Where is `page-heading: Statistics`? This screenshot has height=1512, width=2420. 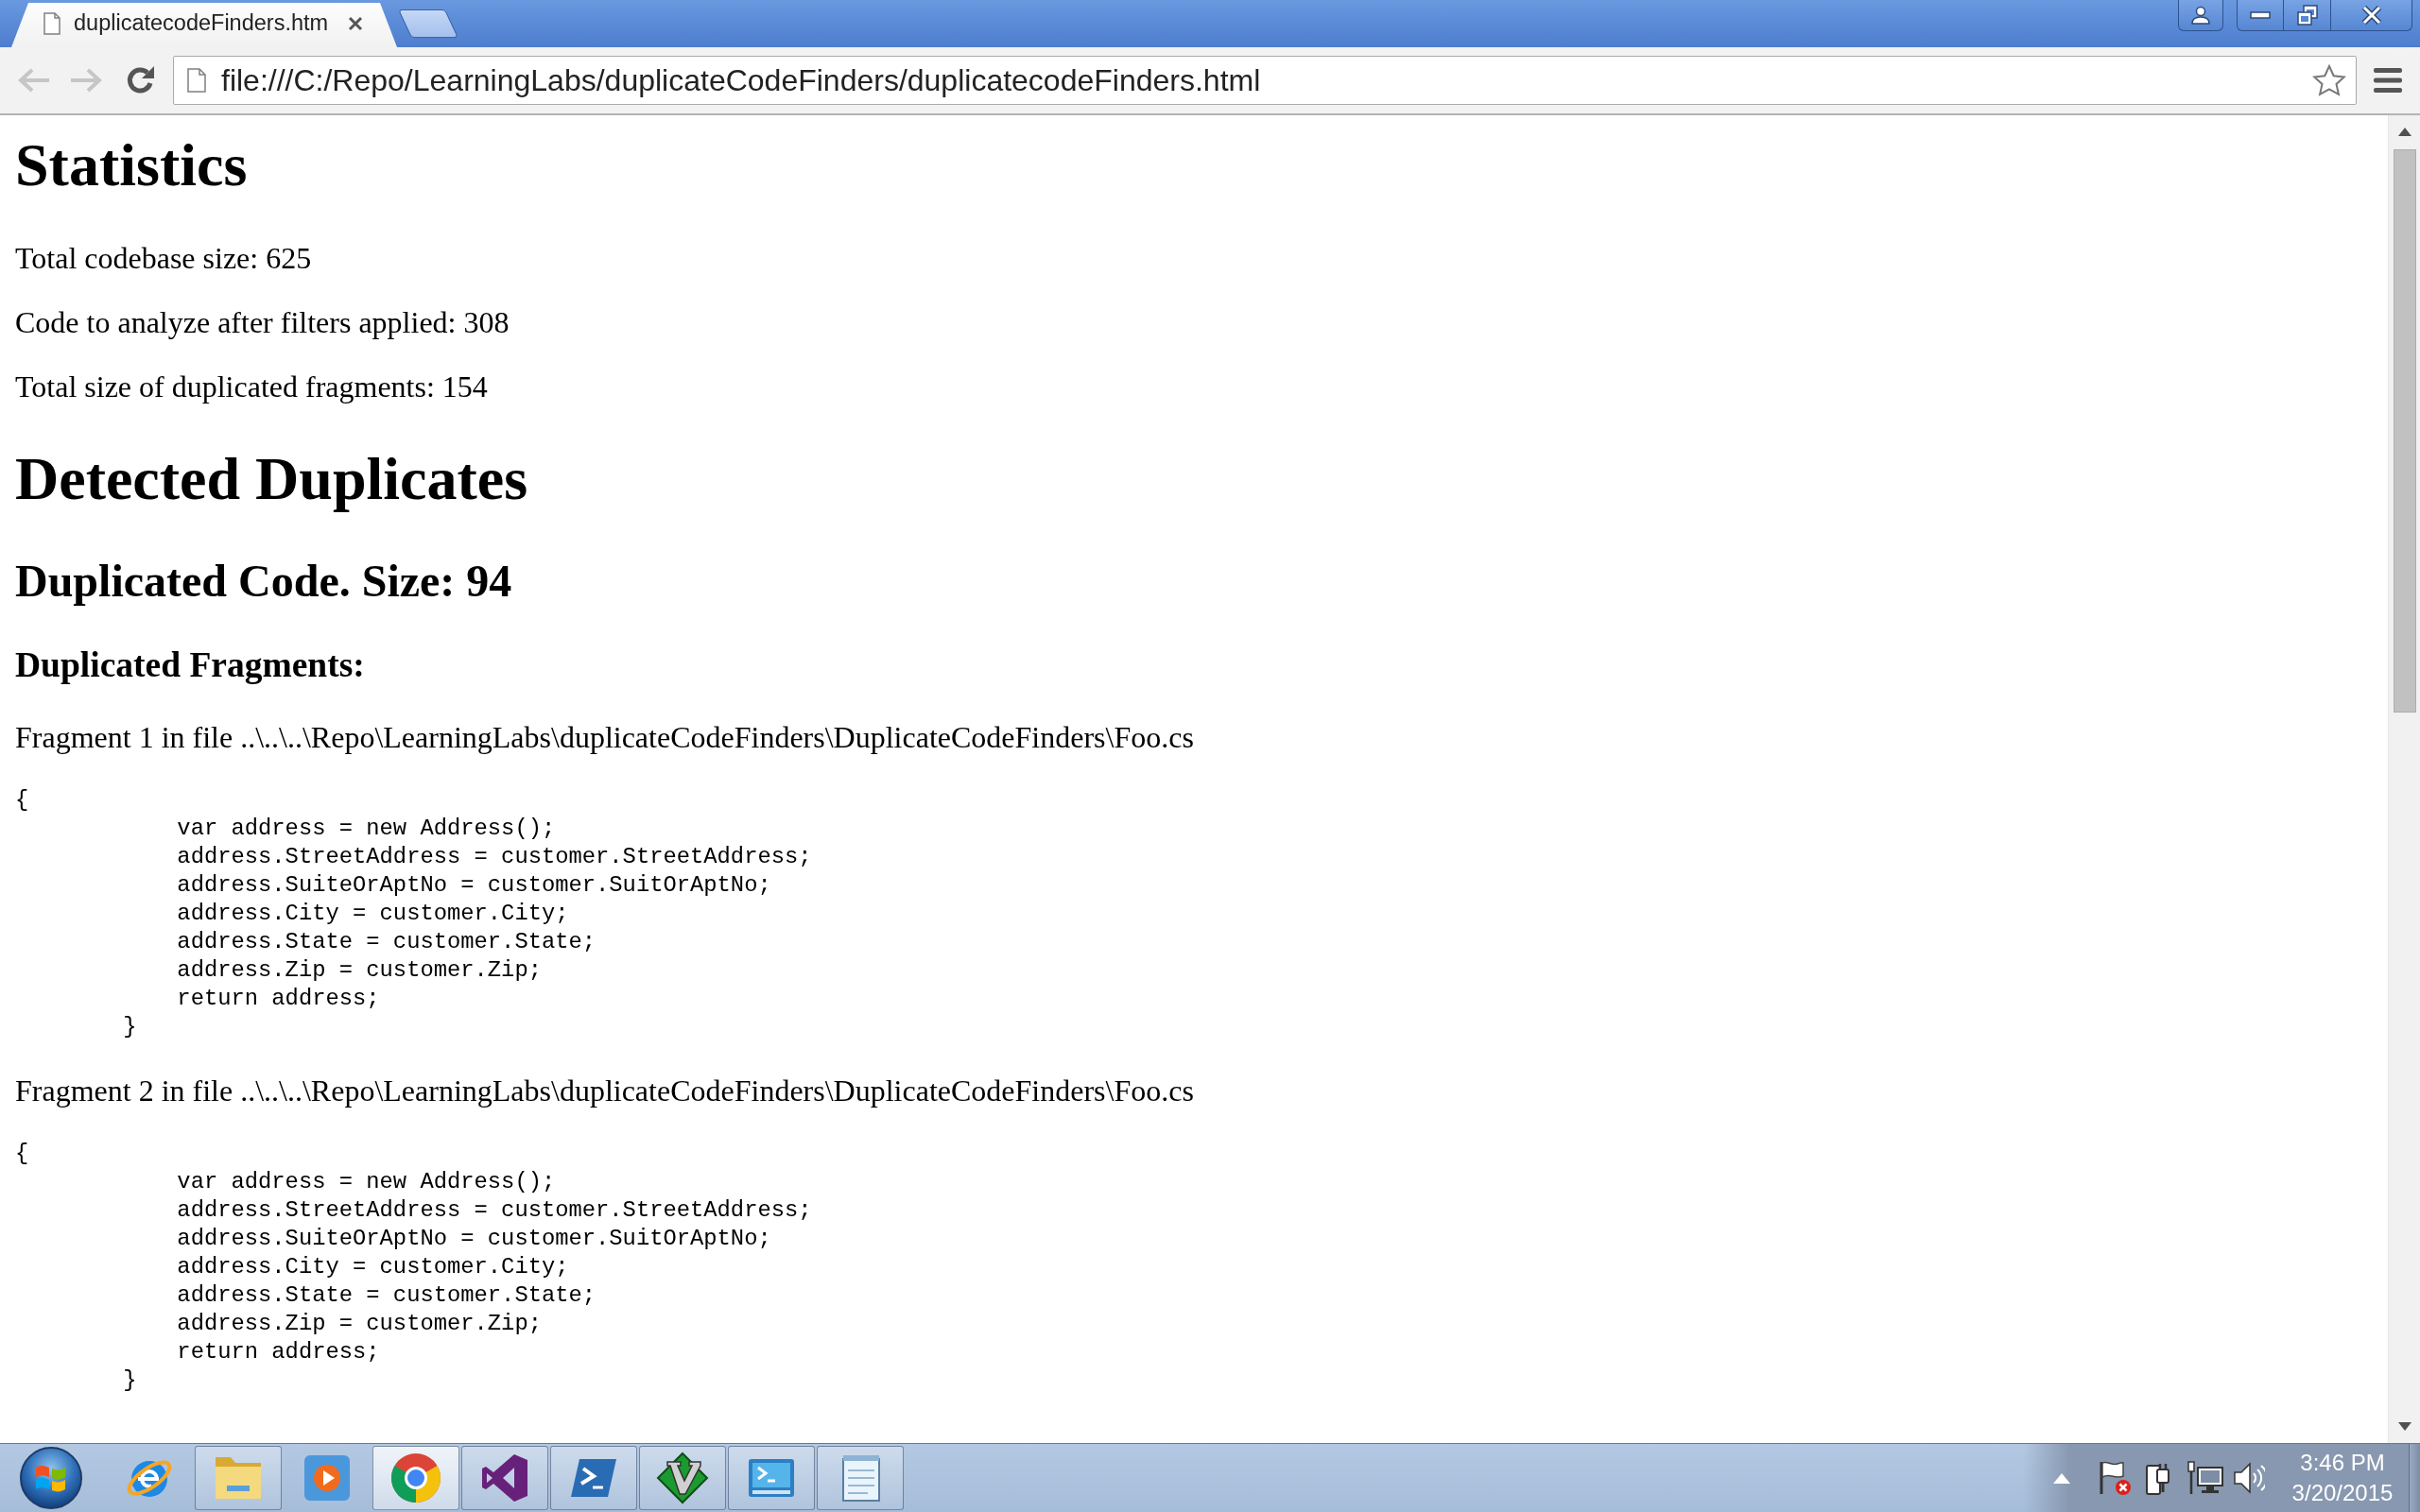
page-heading: Statistics is located at coordinates (131, 165).